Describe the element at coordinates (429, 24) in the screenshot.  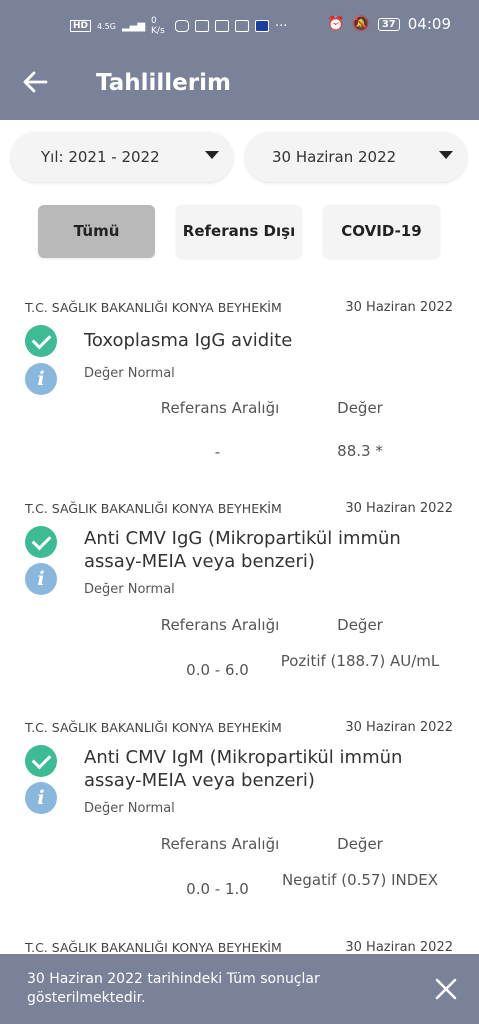
I see `clock: 04:09` at that location.